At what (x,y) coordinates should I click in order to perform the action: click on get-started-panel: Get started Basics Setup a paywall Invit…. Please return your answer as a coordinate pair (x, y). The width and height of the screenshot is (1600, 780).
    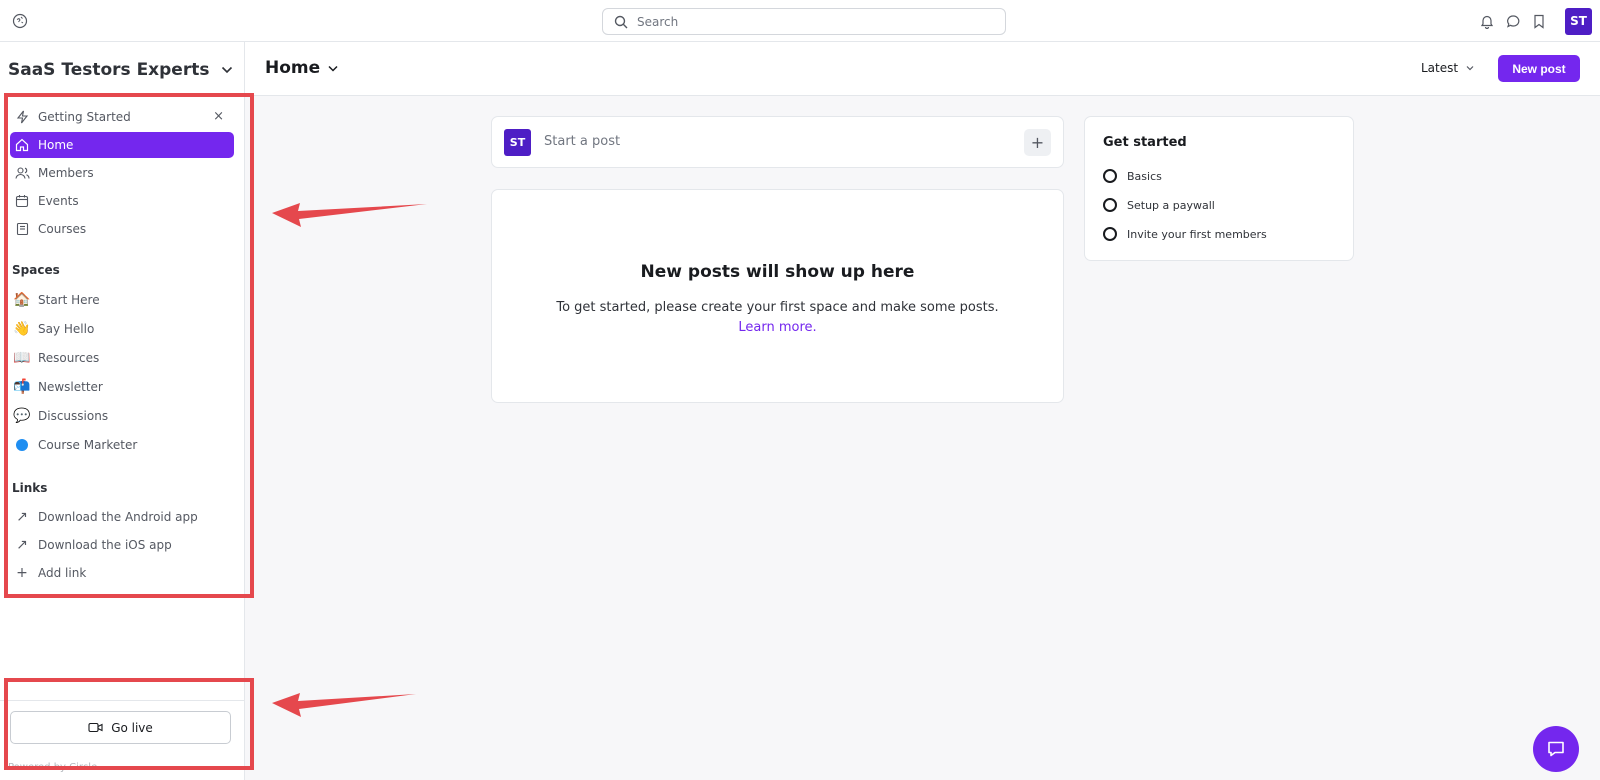
    Looking at the image, I should click on (1219, 188).